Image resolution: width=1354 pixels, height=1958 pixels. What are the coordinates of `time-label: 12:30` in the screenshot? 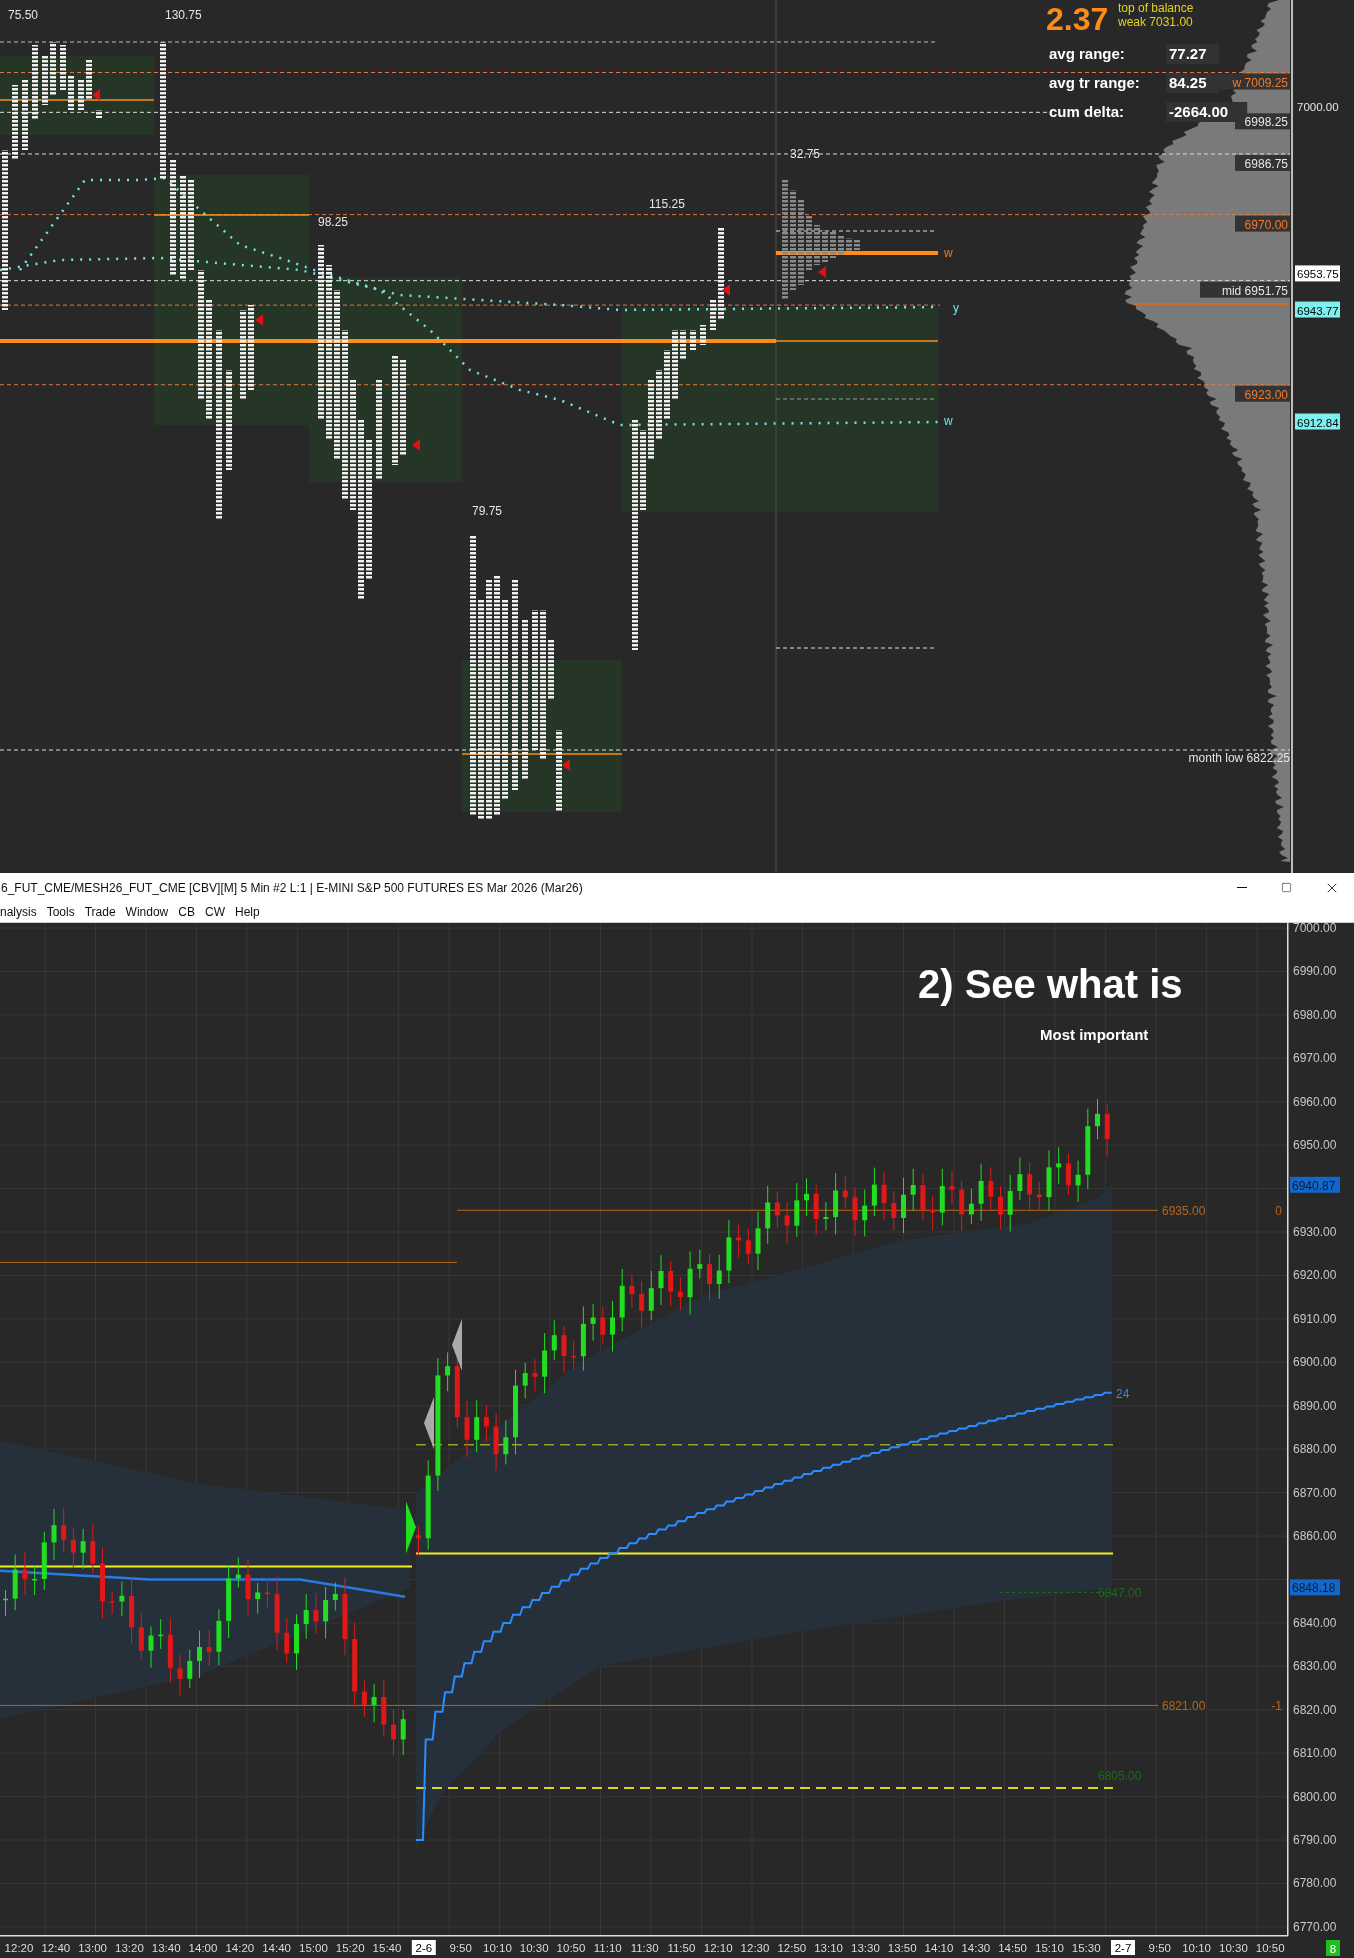 It's located at (755, 1948).